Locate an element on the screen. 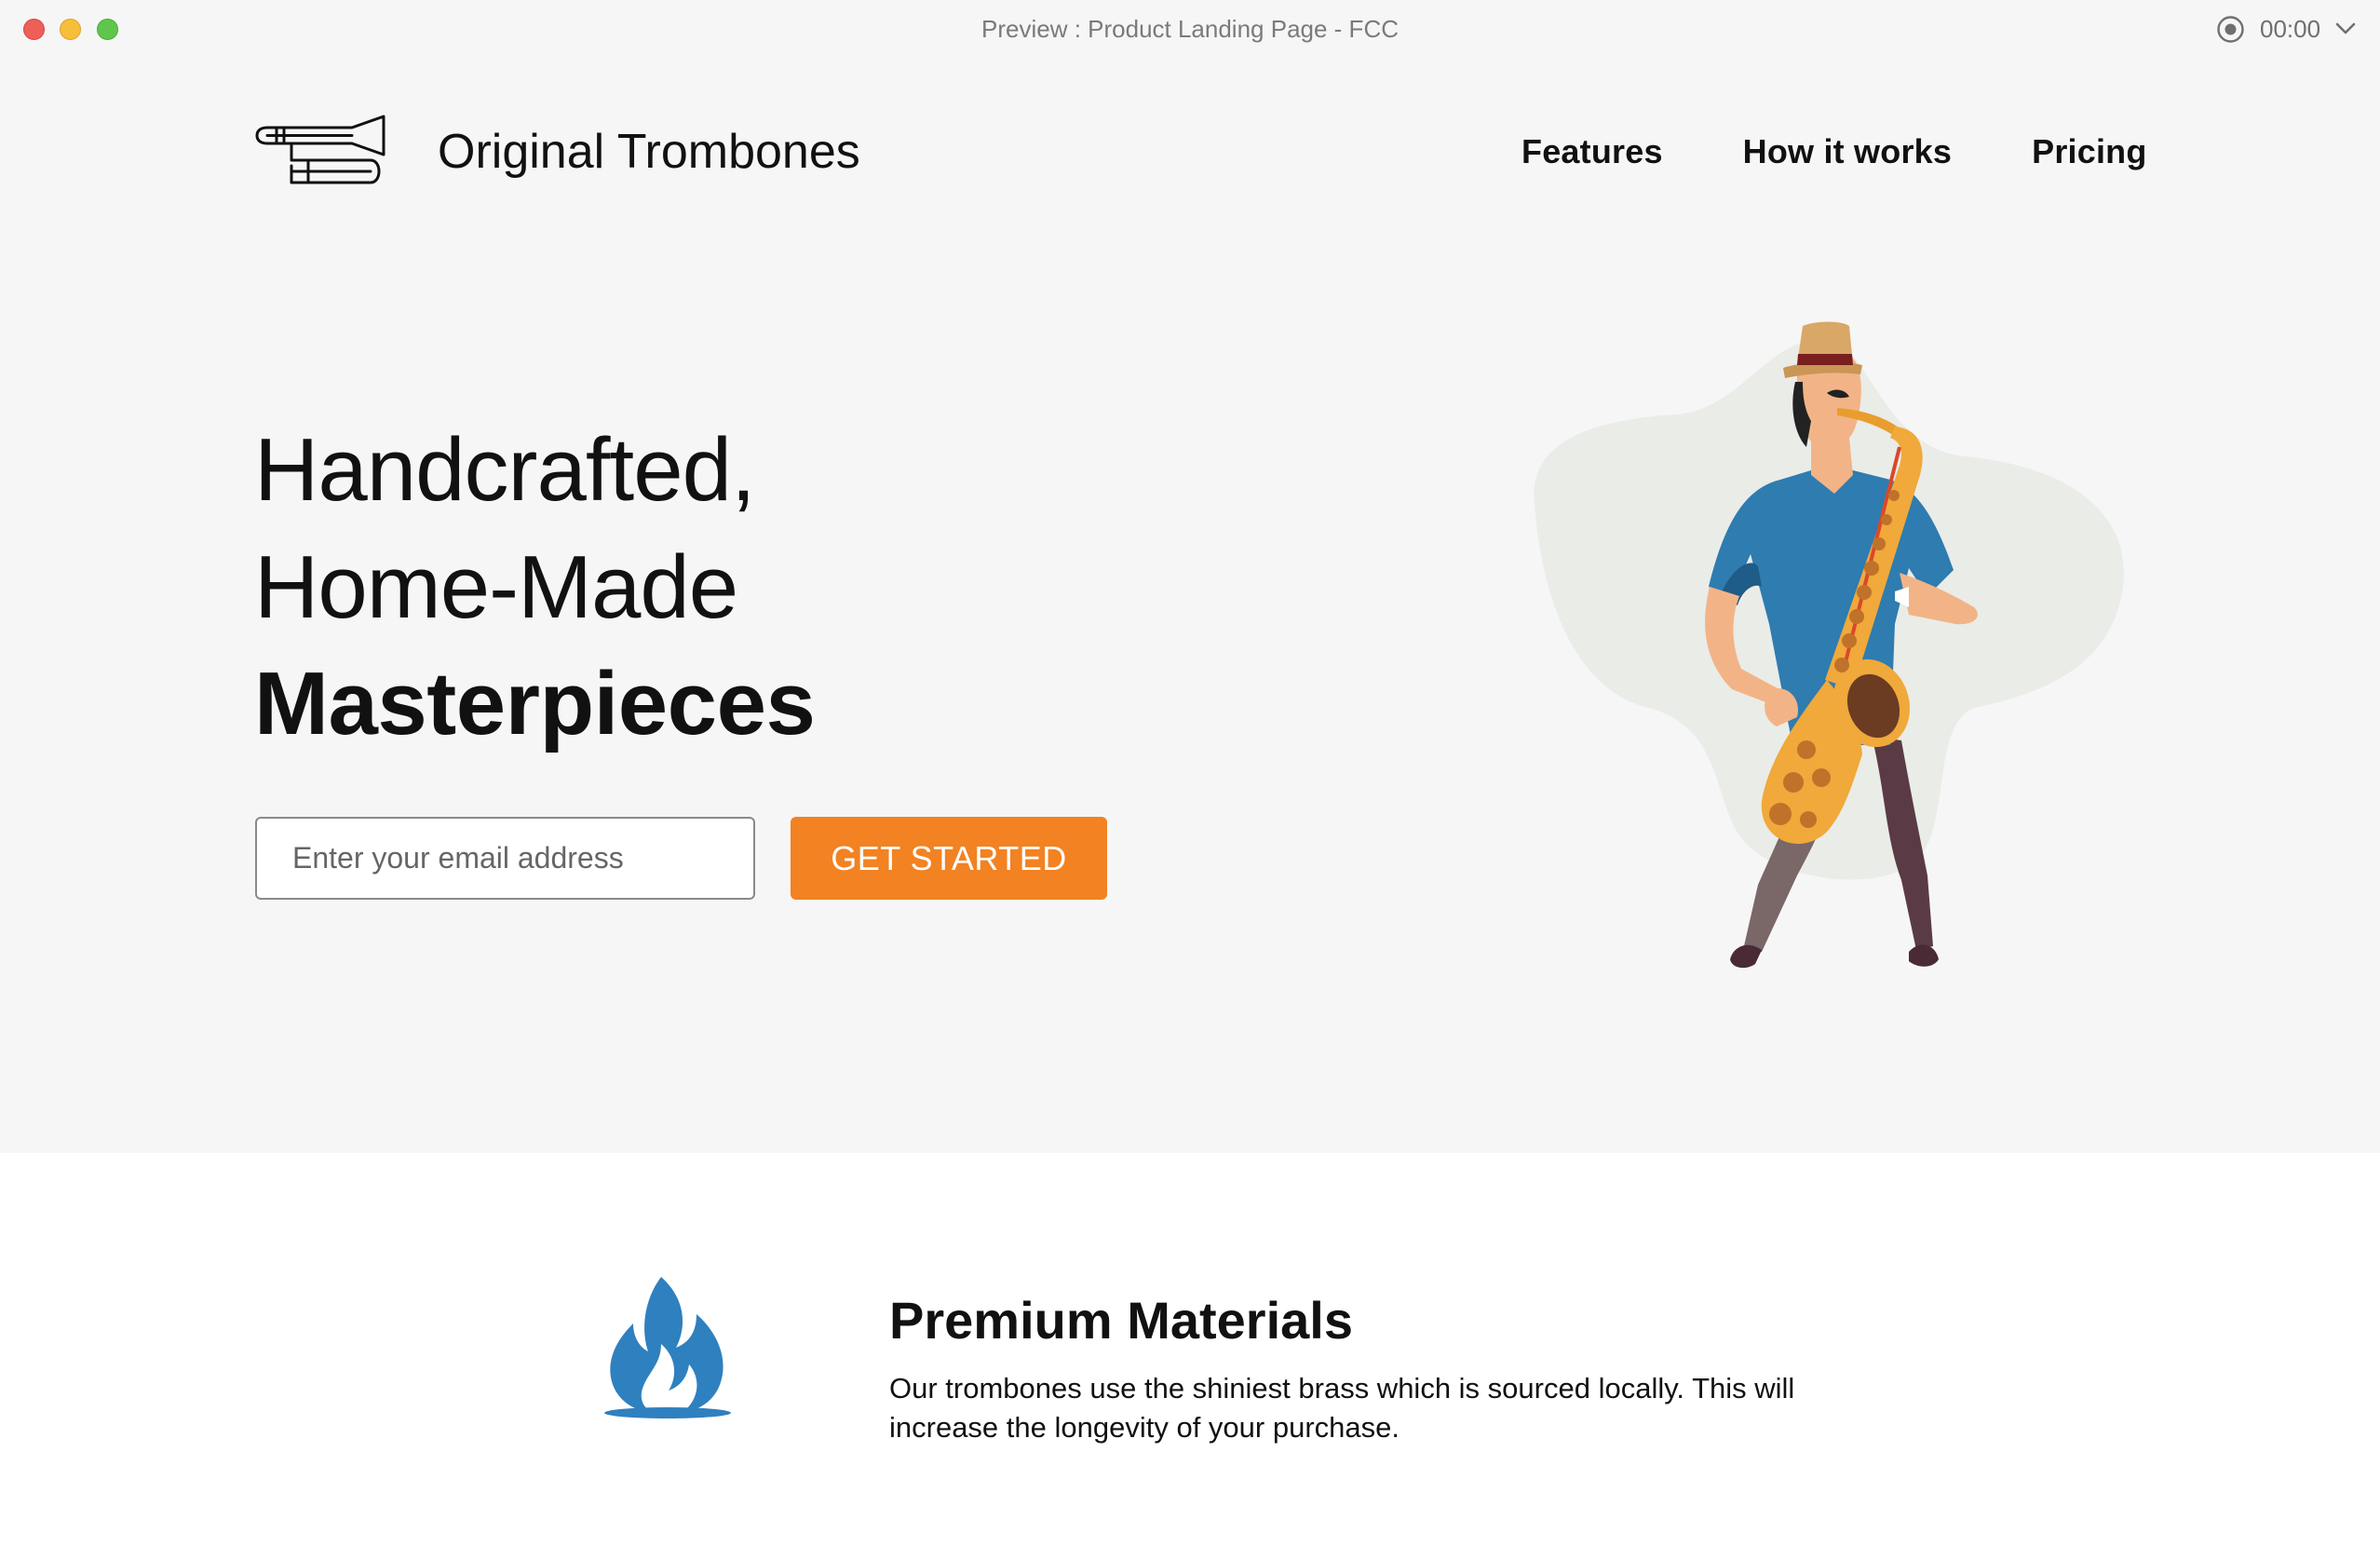 Image resolution: width=2380 pixels, height=1547 pixels. get-started-button: GET STARTED is located at coordinates (949, 858).